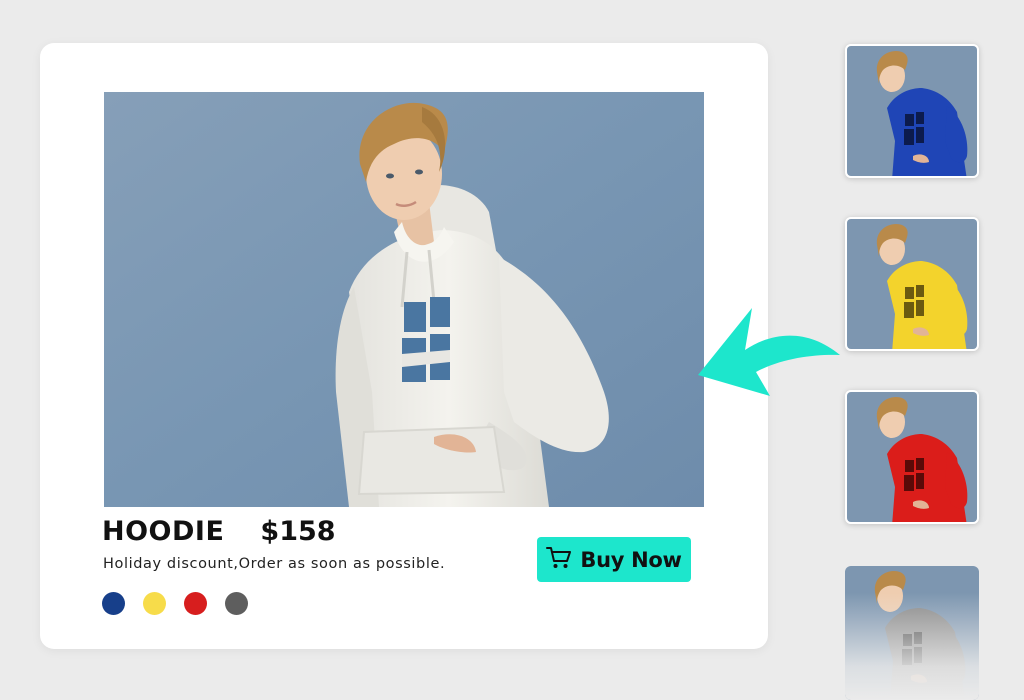 The image size is (1024, 700). Describe the element at coordinates (912, 284) in the screenshot. I see `thumbnail-yellow` at that location.